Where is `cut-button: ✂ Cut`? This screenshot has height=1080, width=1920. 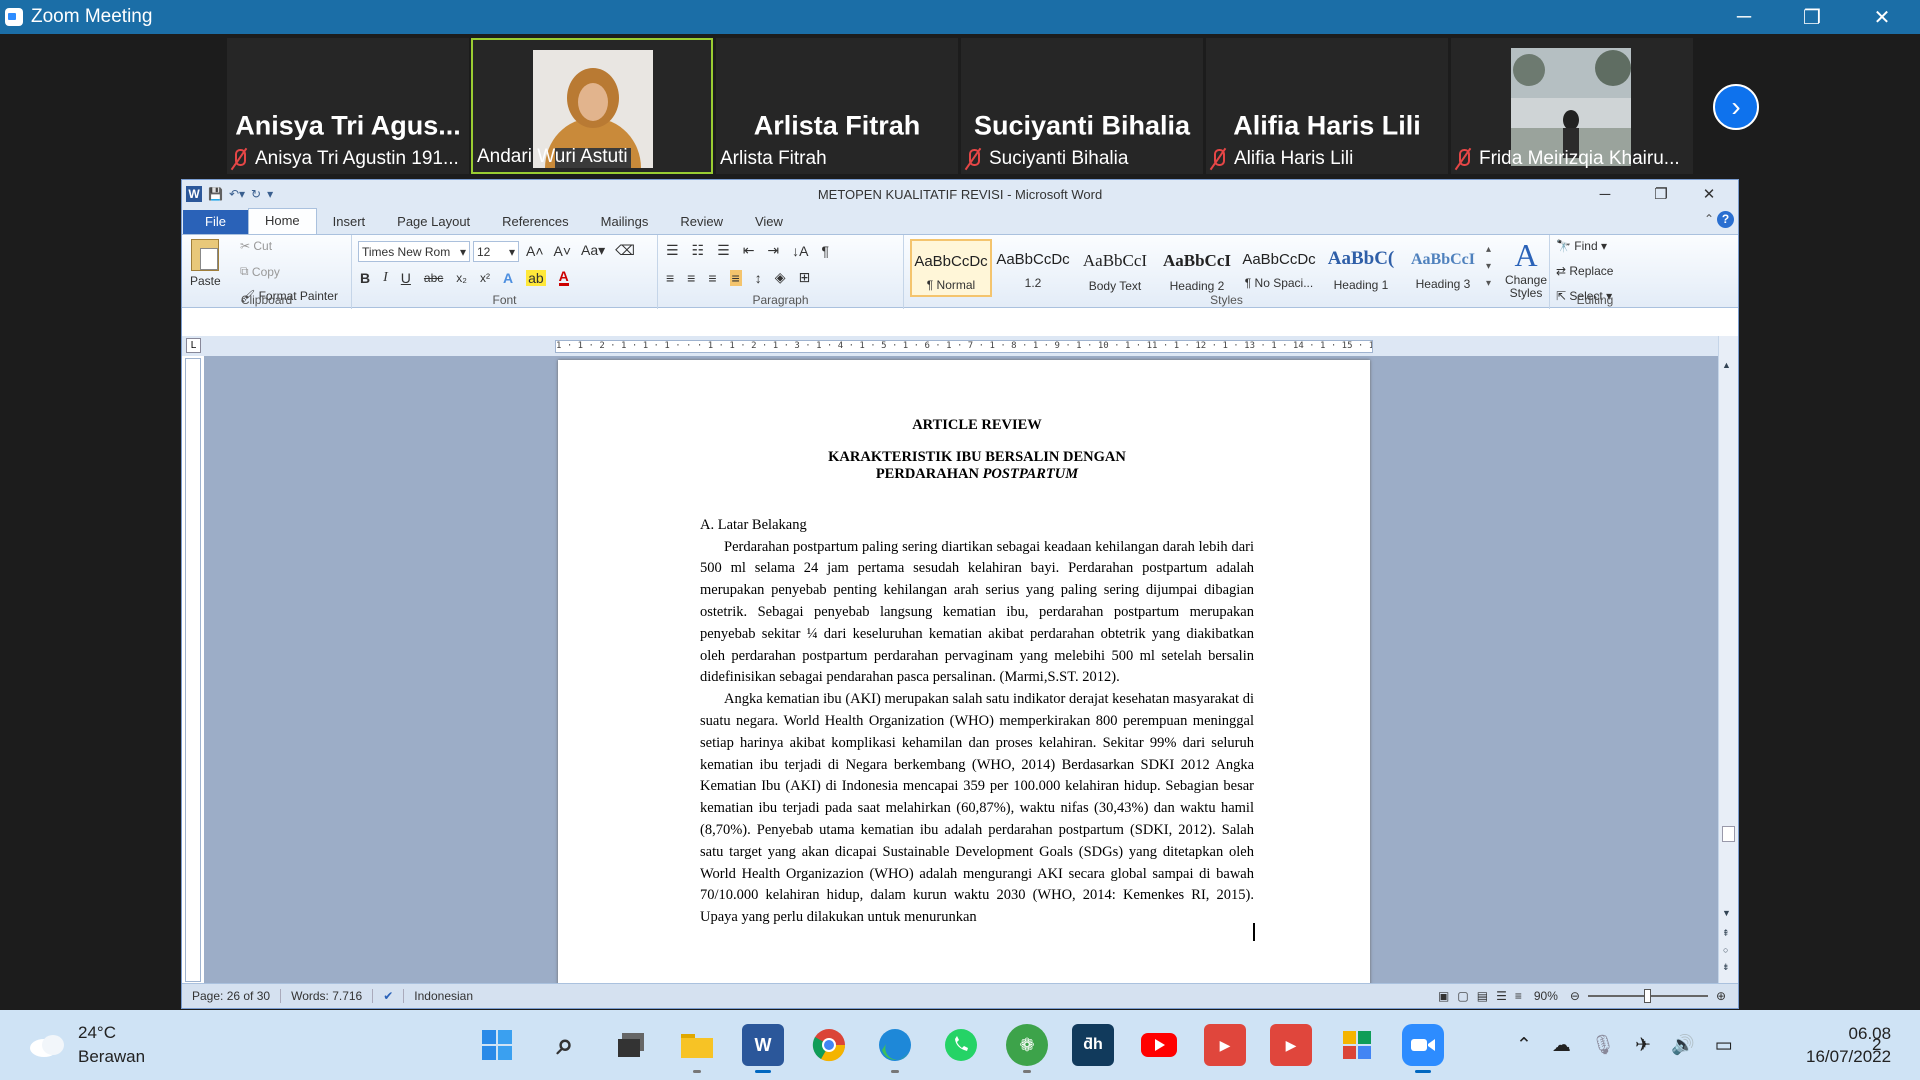
cut-button: ✂ Cut is located at coordinates (256, 246).